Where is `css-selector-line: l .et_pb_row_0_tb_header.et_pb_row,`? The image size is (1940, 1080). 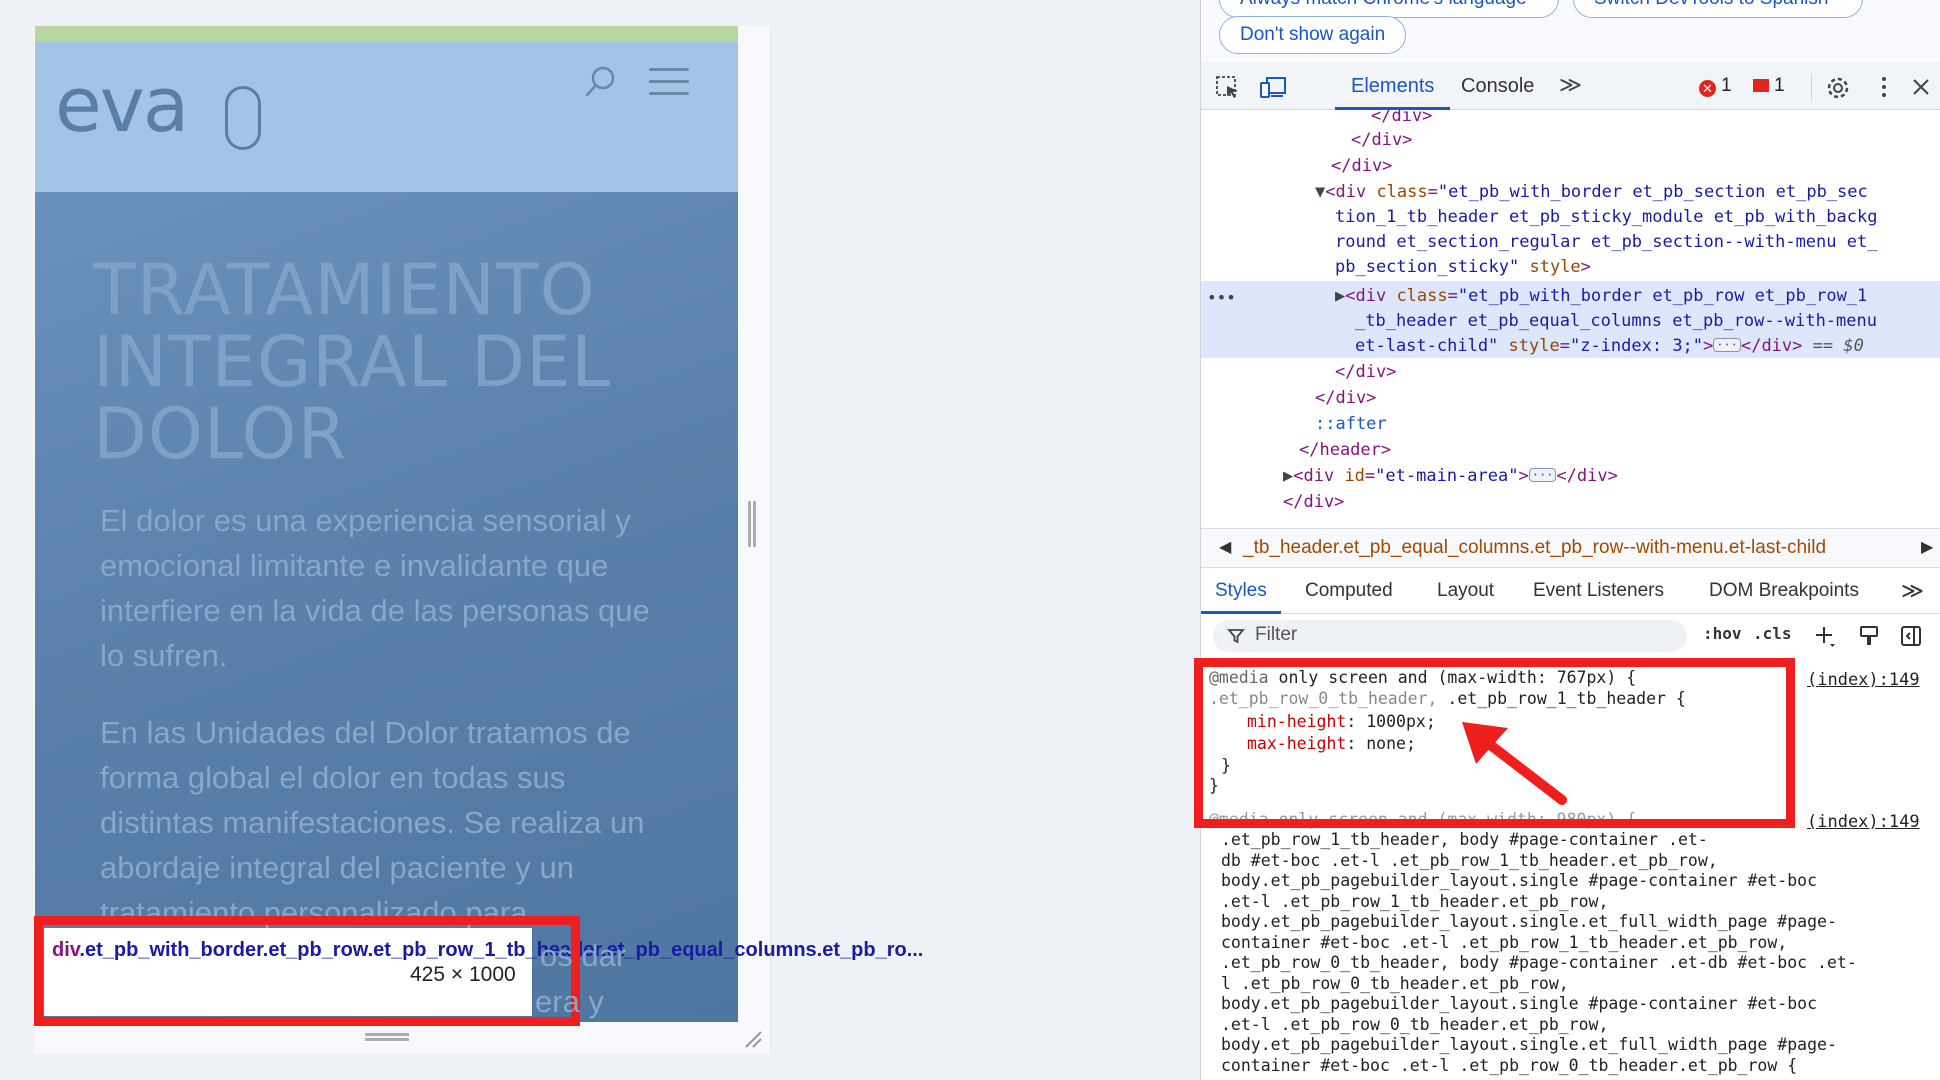 css-selector-line: l .et_pb_row_0_tb_header.et_pb_row, is located at coordinates (1395, 984).